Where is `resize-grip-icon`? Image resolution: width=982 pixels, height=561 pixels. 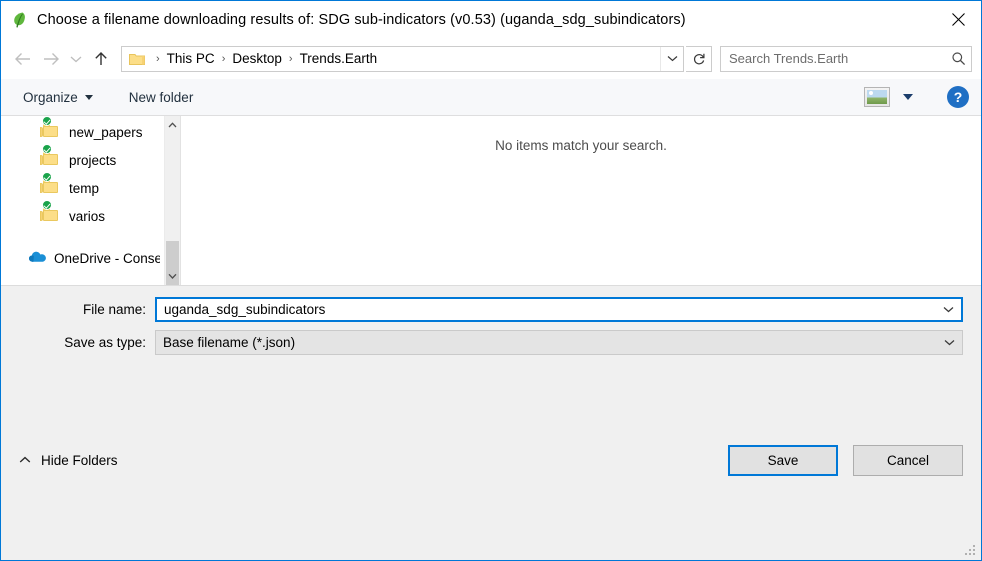
resize-grip-icon is located at coordinates (971, 551).